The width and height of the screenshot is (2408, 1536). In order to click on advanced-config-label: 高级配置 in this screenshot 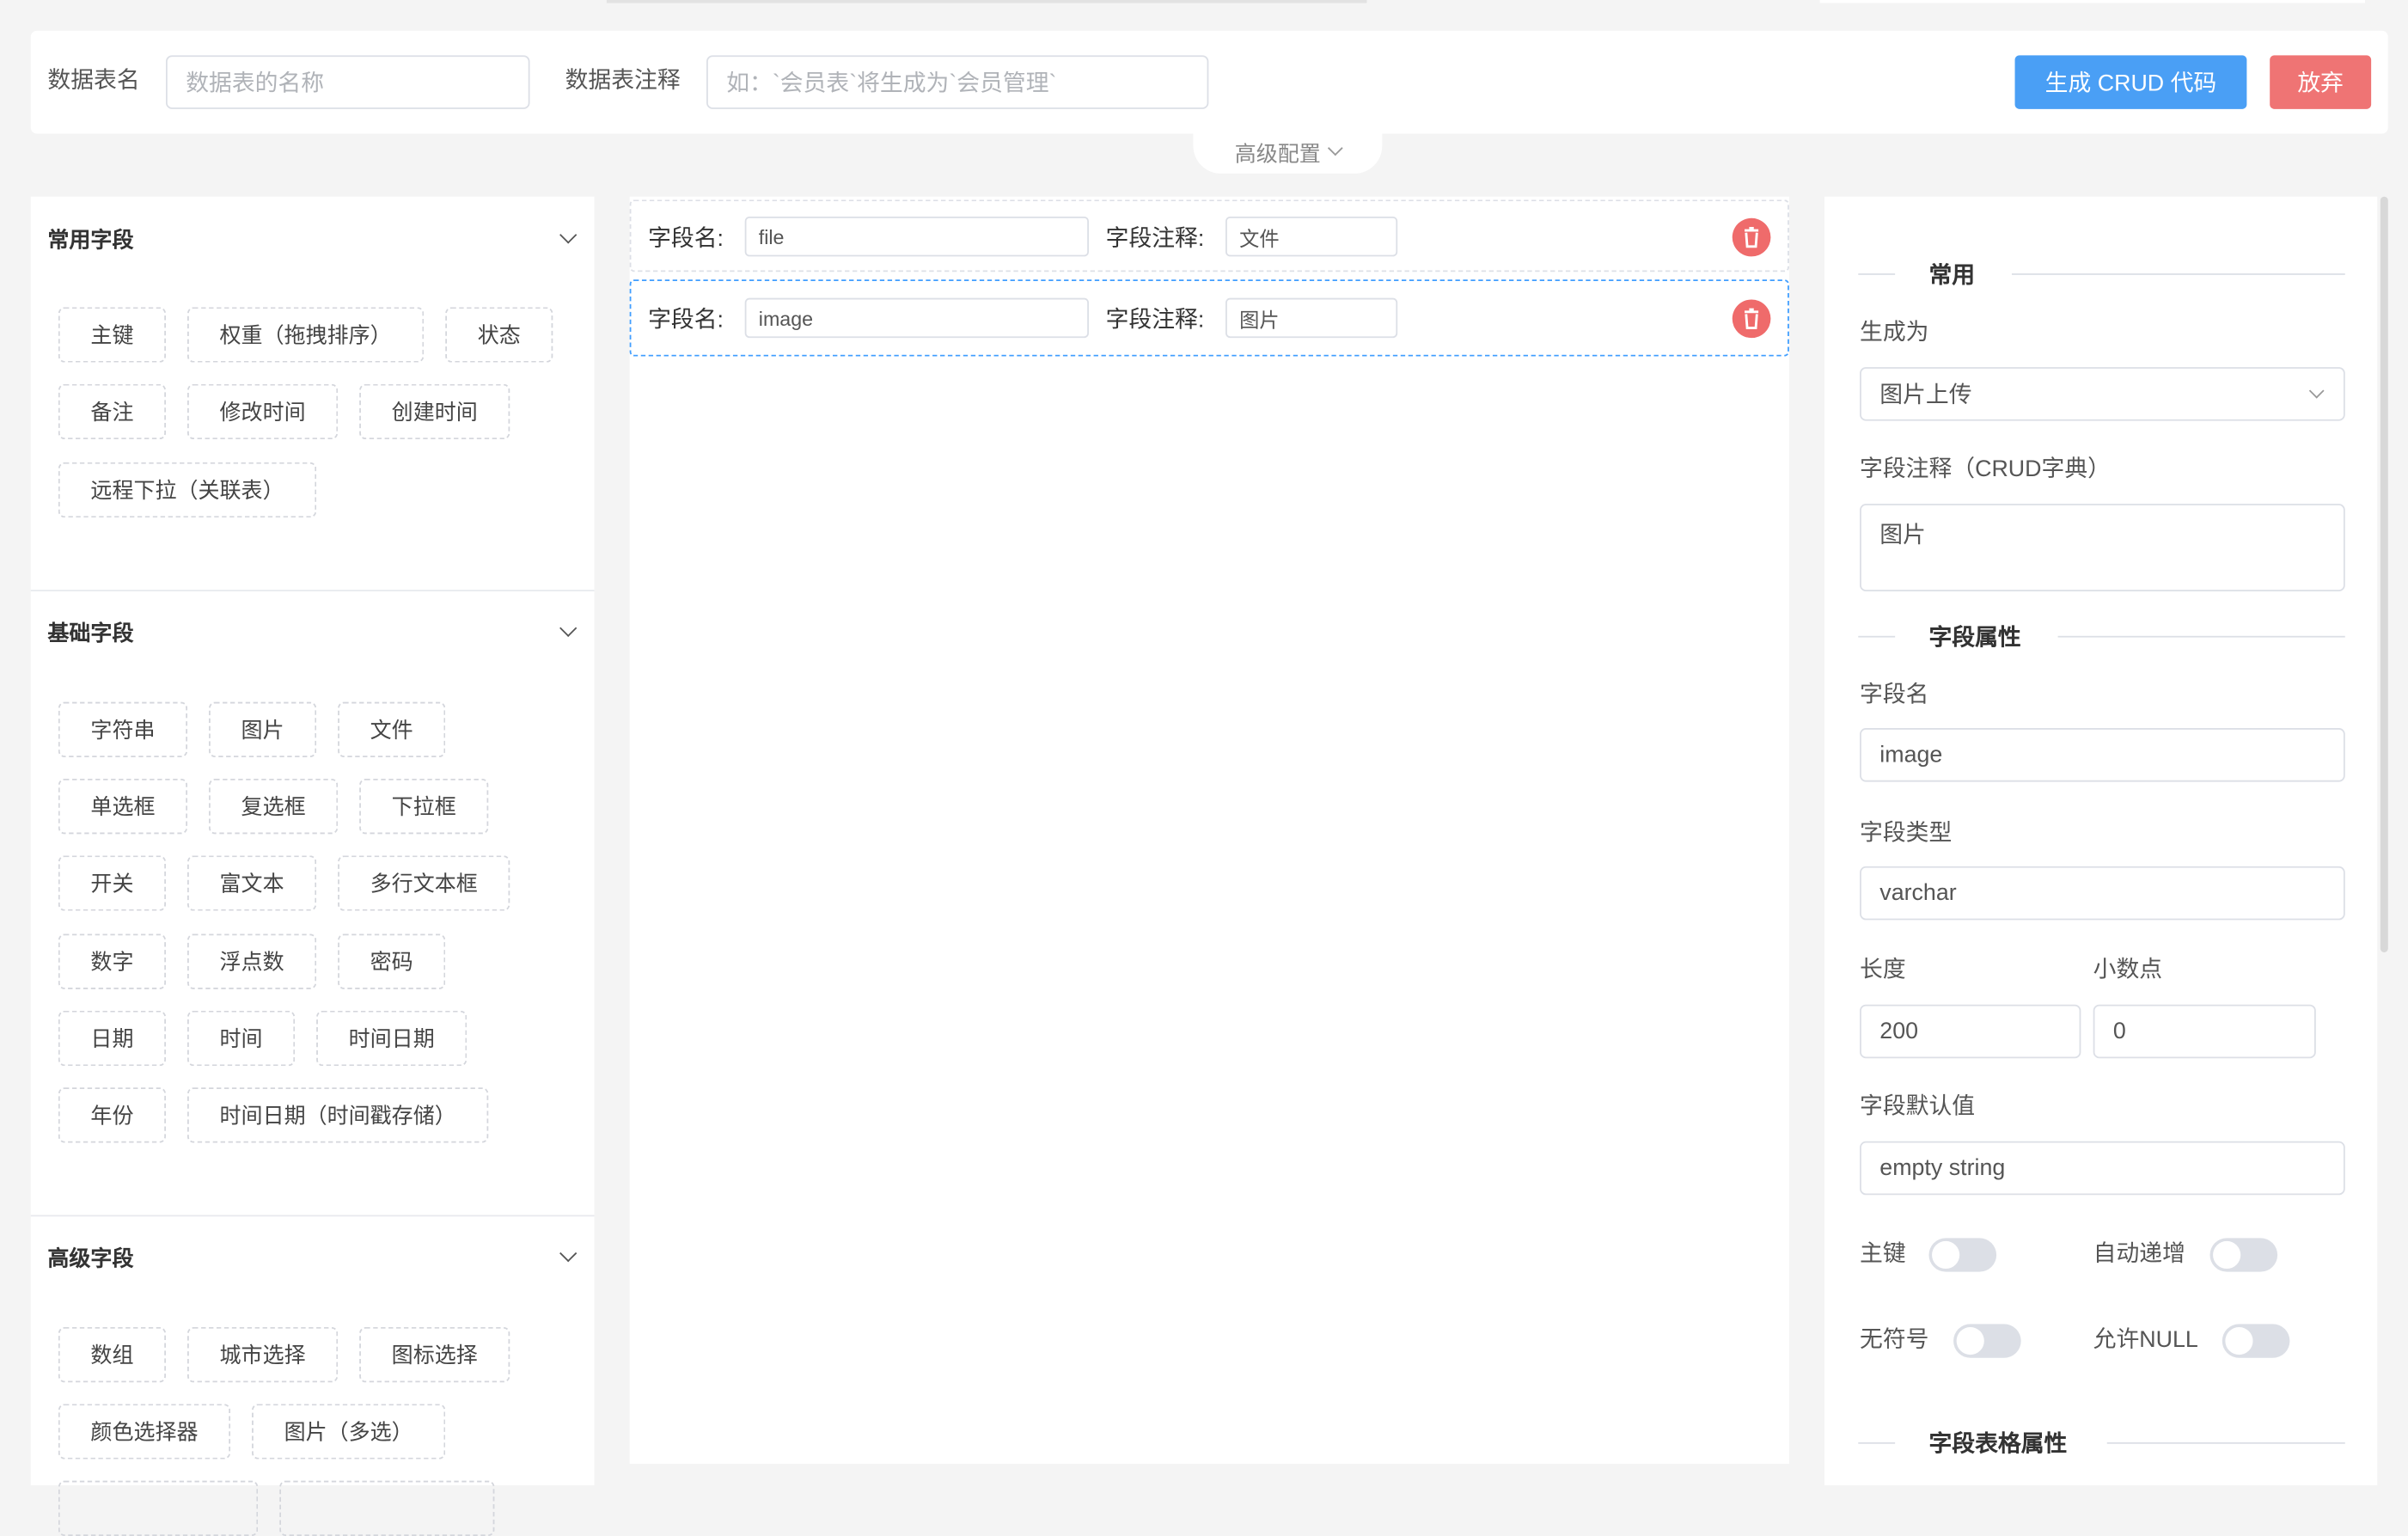, I will do `click(1277, 153)`.